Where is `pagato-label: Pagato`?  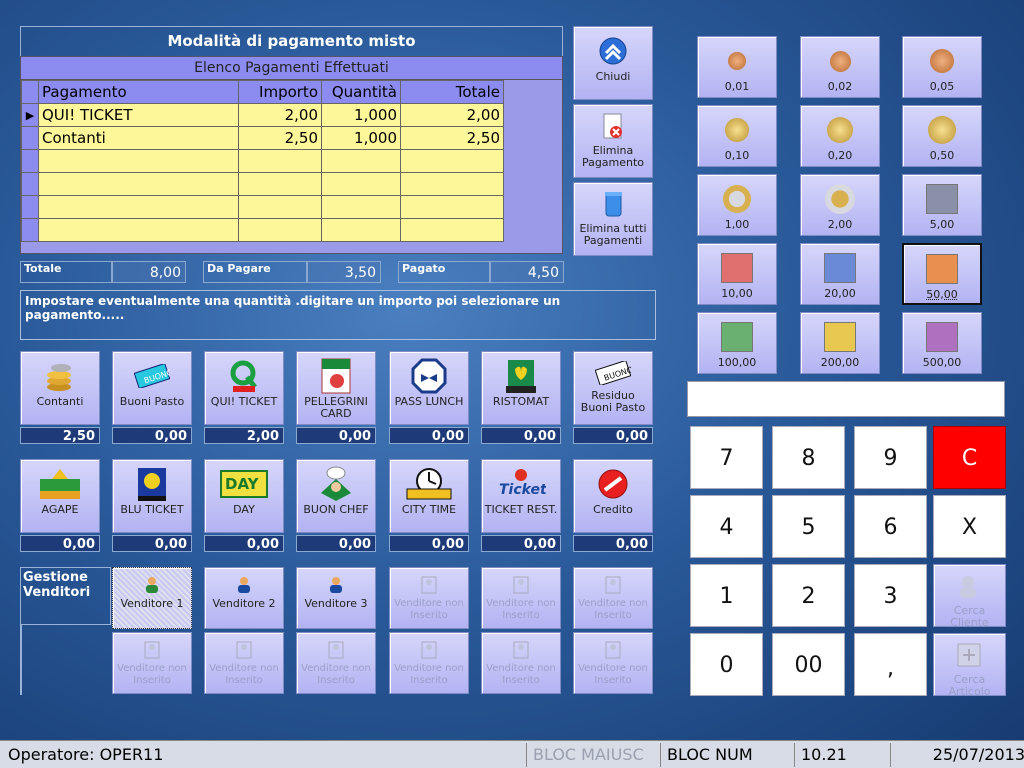 pagato-label: Pagato is located at coordinates (444, 272).